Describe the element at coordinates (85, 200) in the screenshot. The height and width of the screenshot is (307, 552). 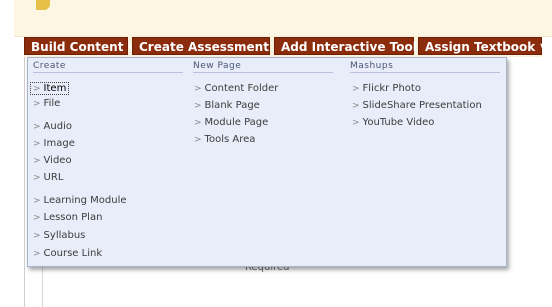
I see `menu-item-label: Learning Module` at that location.